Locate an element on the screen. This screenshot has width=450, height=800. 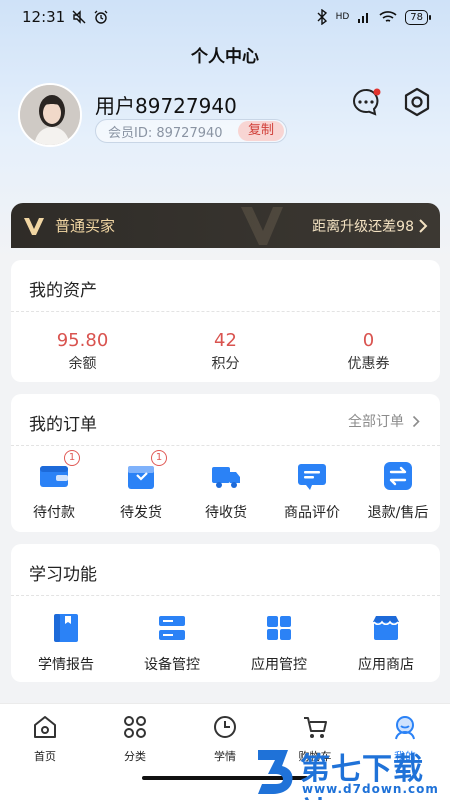
grid-icon is located at coordinates (279, 628).